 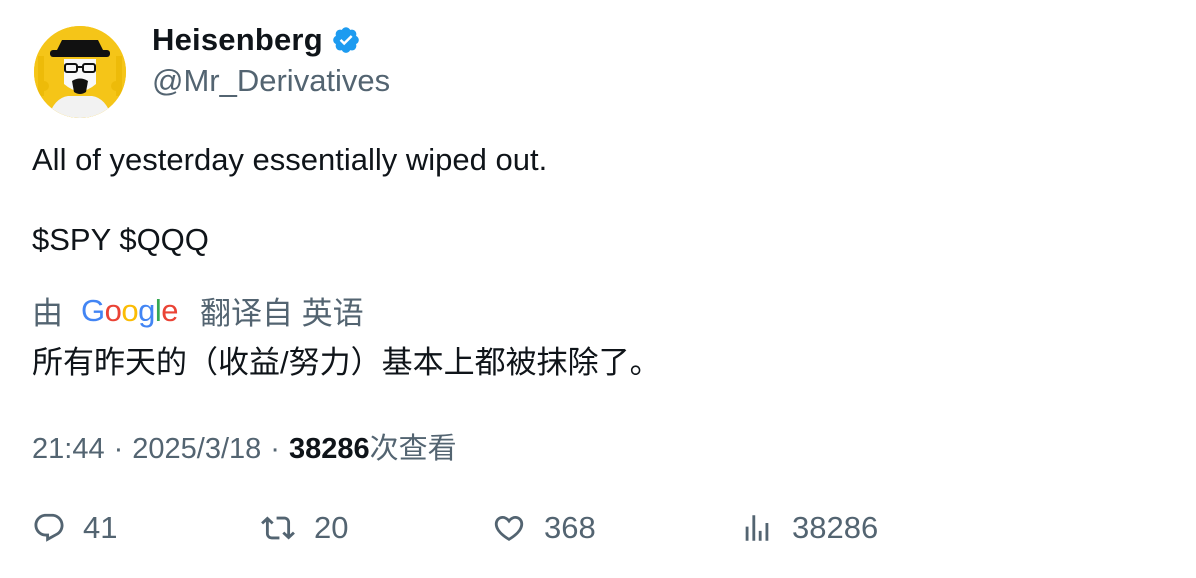 I want to click on heart-icon, so click(x=509, y=528).